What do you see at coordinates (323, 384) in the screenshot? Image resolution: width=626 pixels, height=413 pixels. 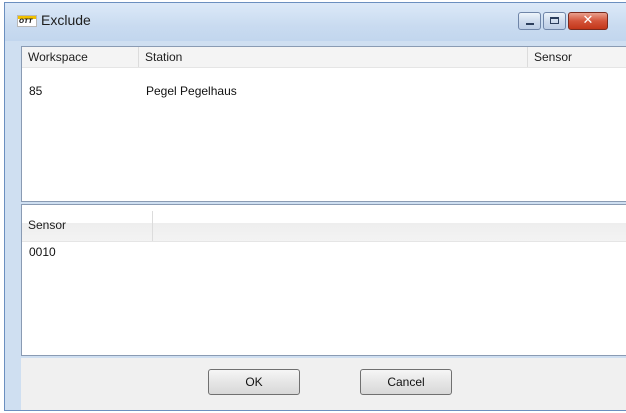 I see `button-bar: OK Cancel` at bounding box center [323, 384].